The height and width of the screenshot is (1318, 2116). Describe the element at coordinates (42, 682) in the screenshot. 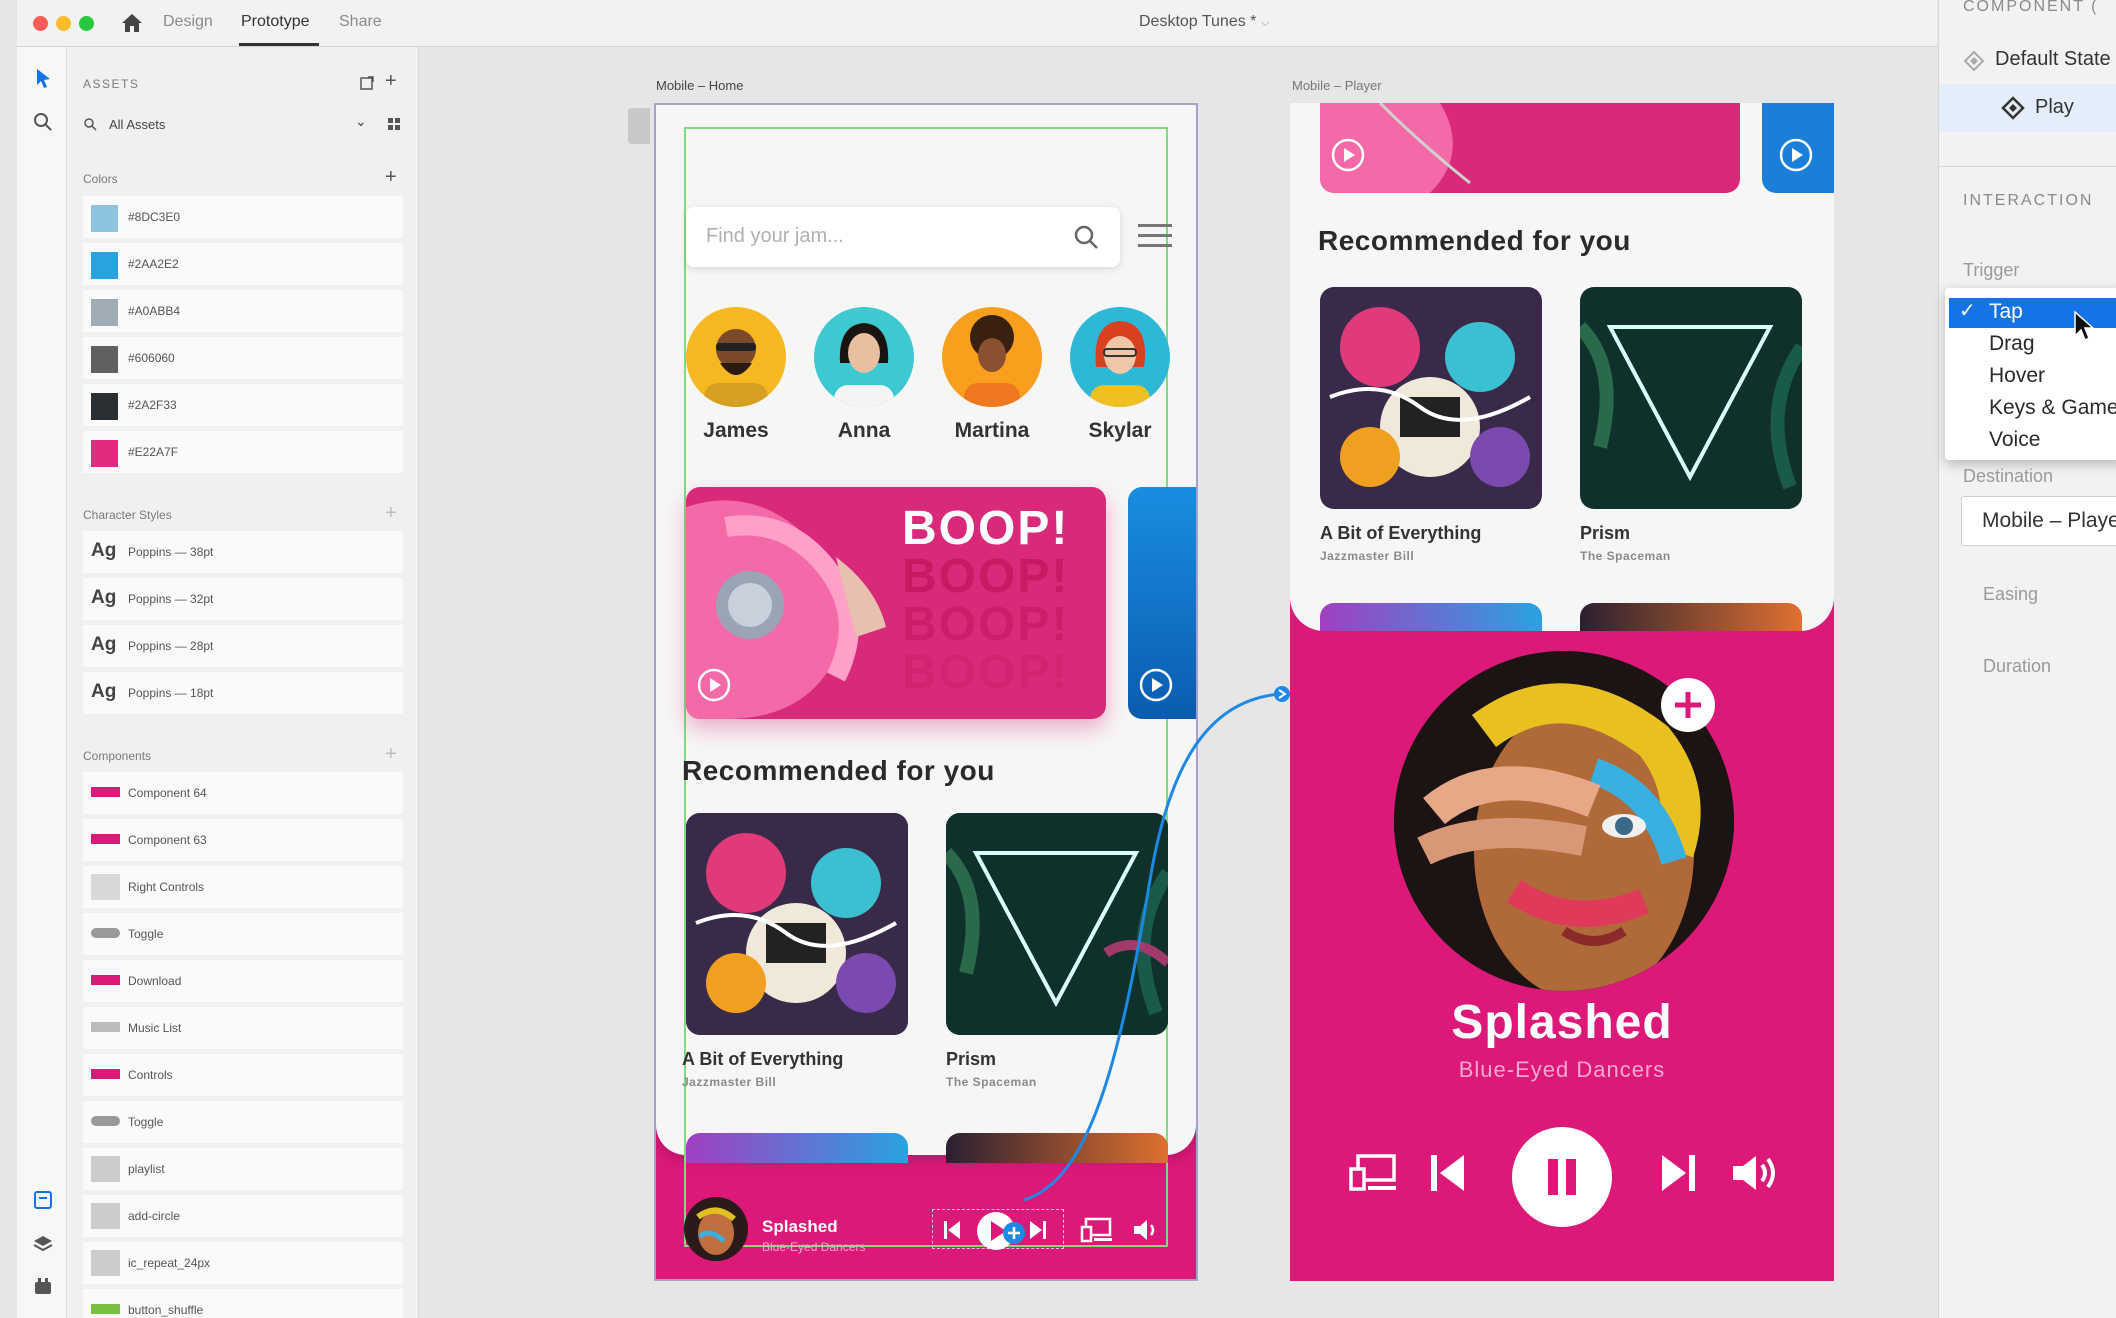

I see `tool-rail` at that location.